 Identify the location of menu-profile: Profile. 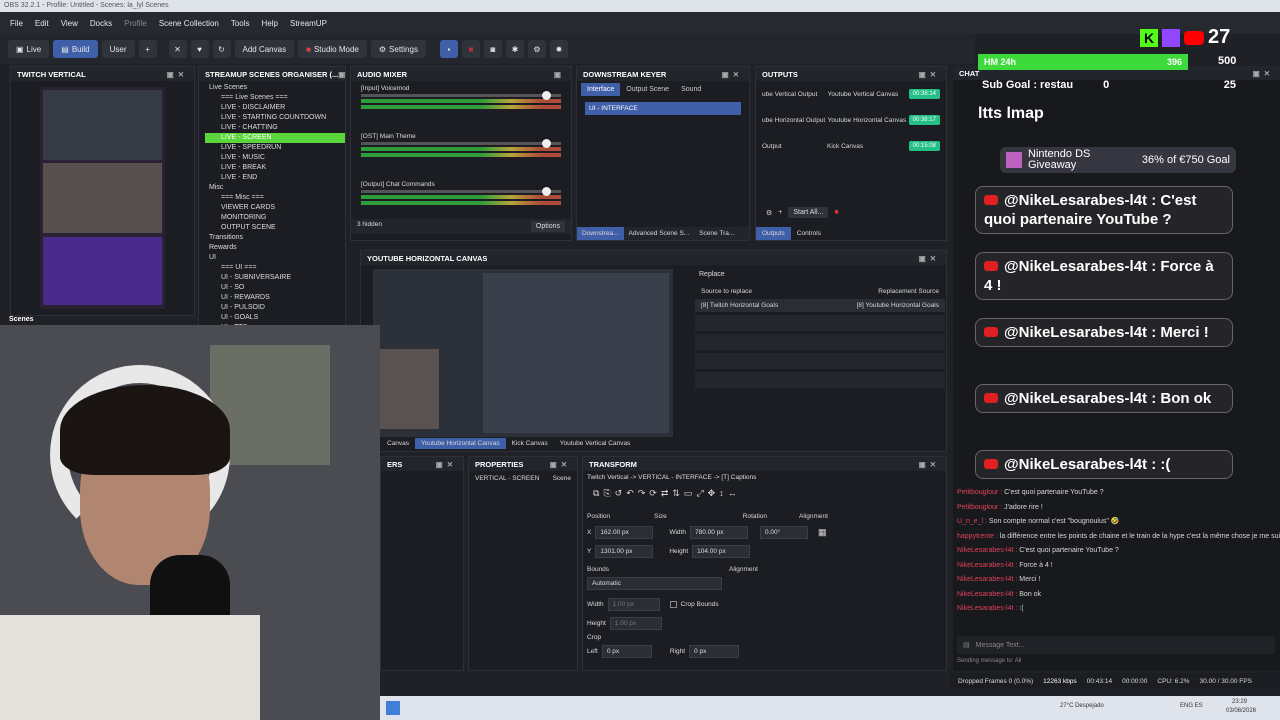
(135, 23).